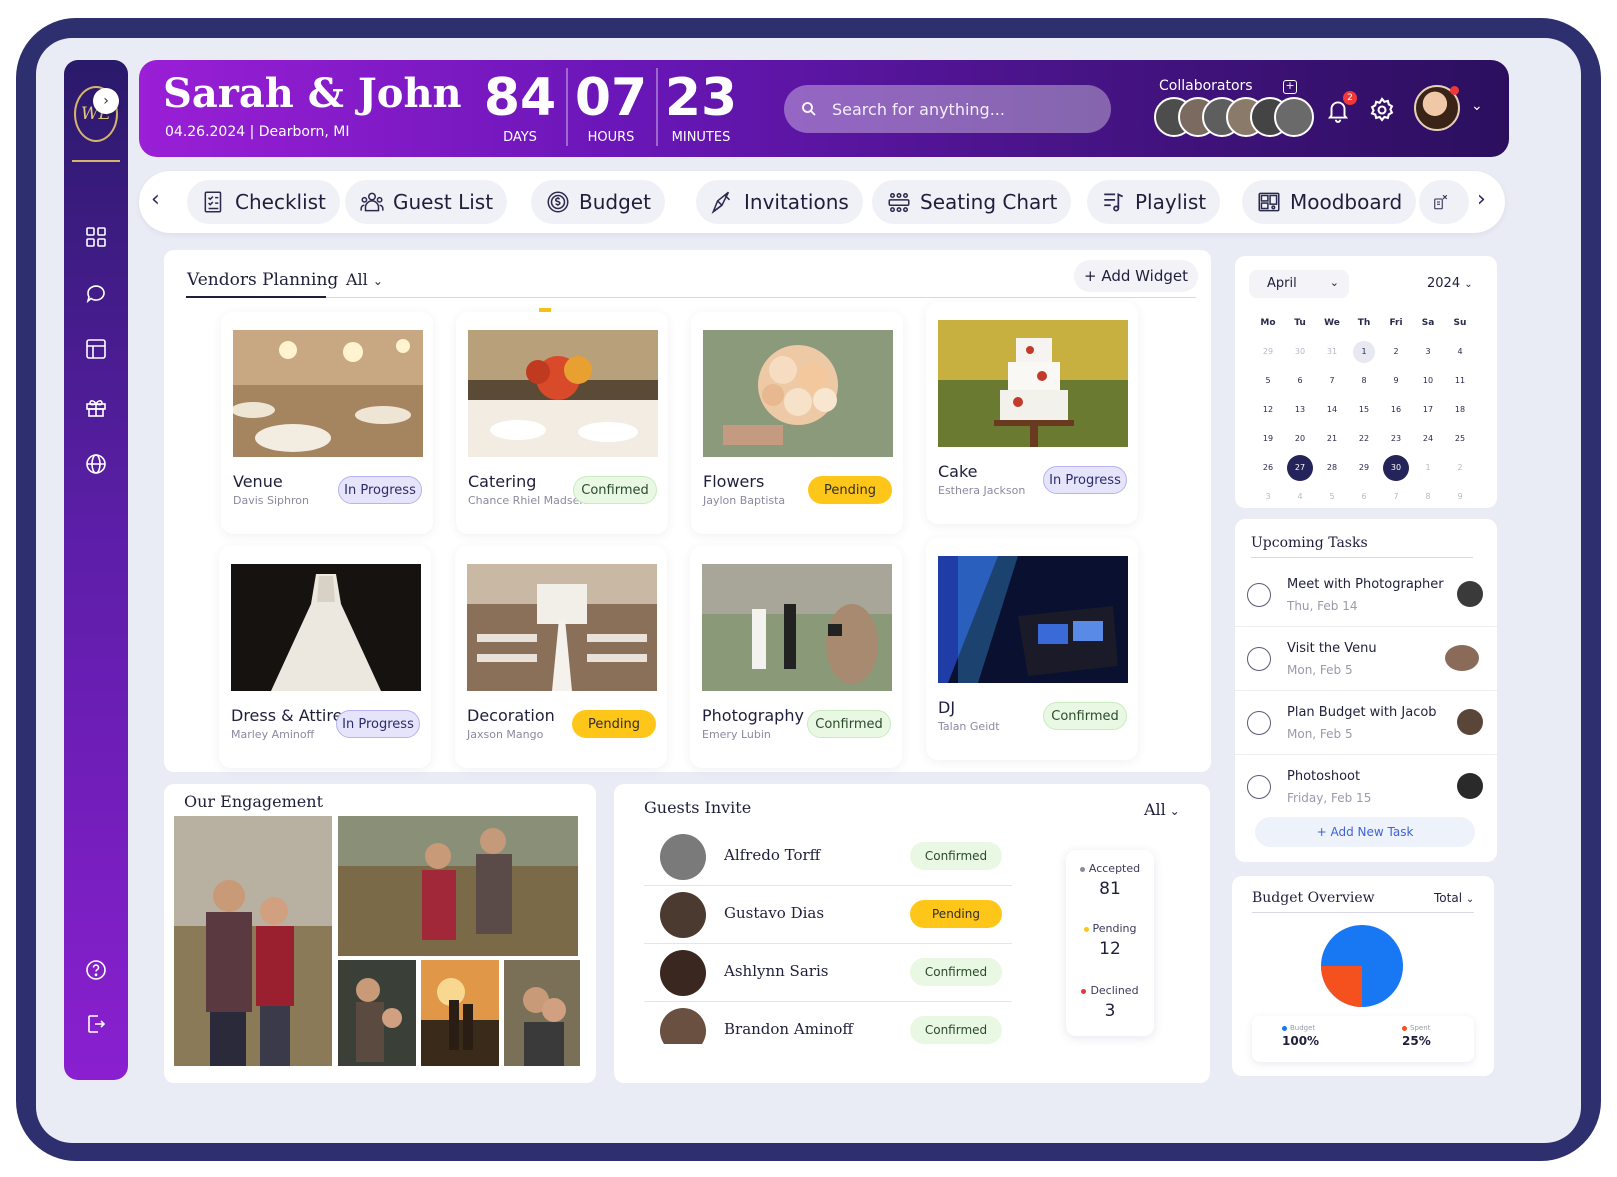 This screenshot has height=1177, width=1617. I want to click on chevron-left-icon: ‹, so click(155, 199).